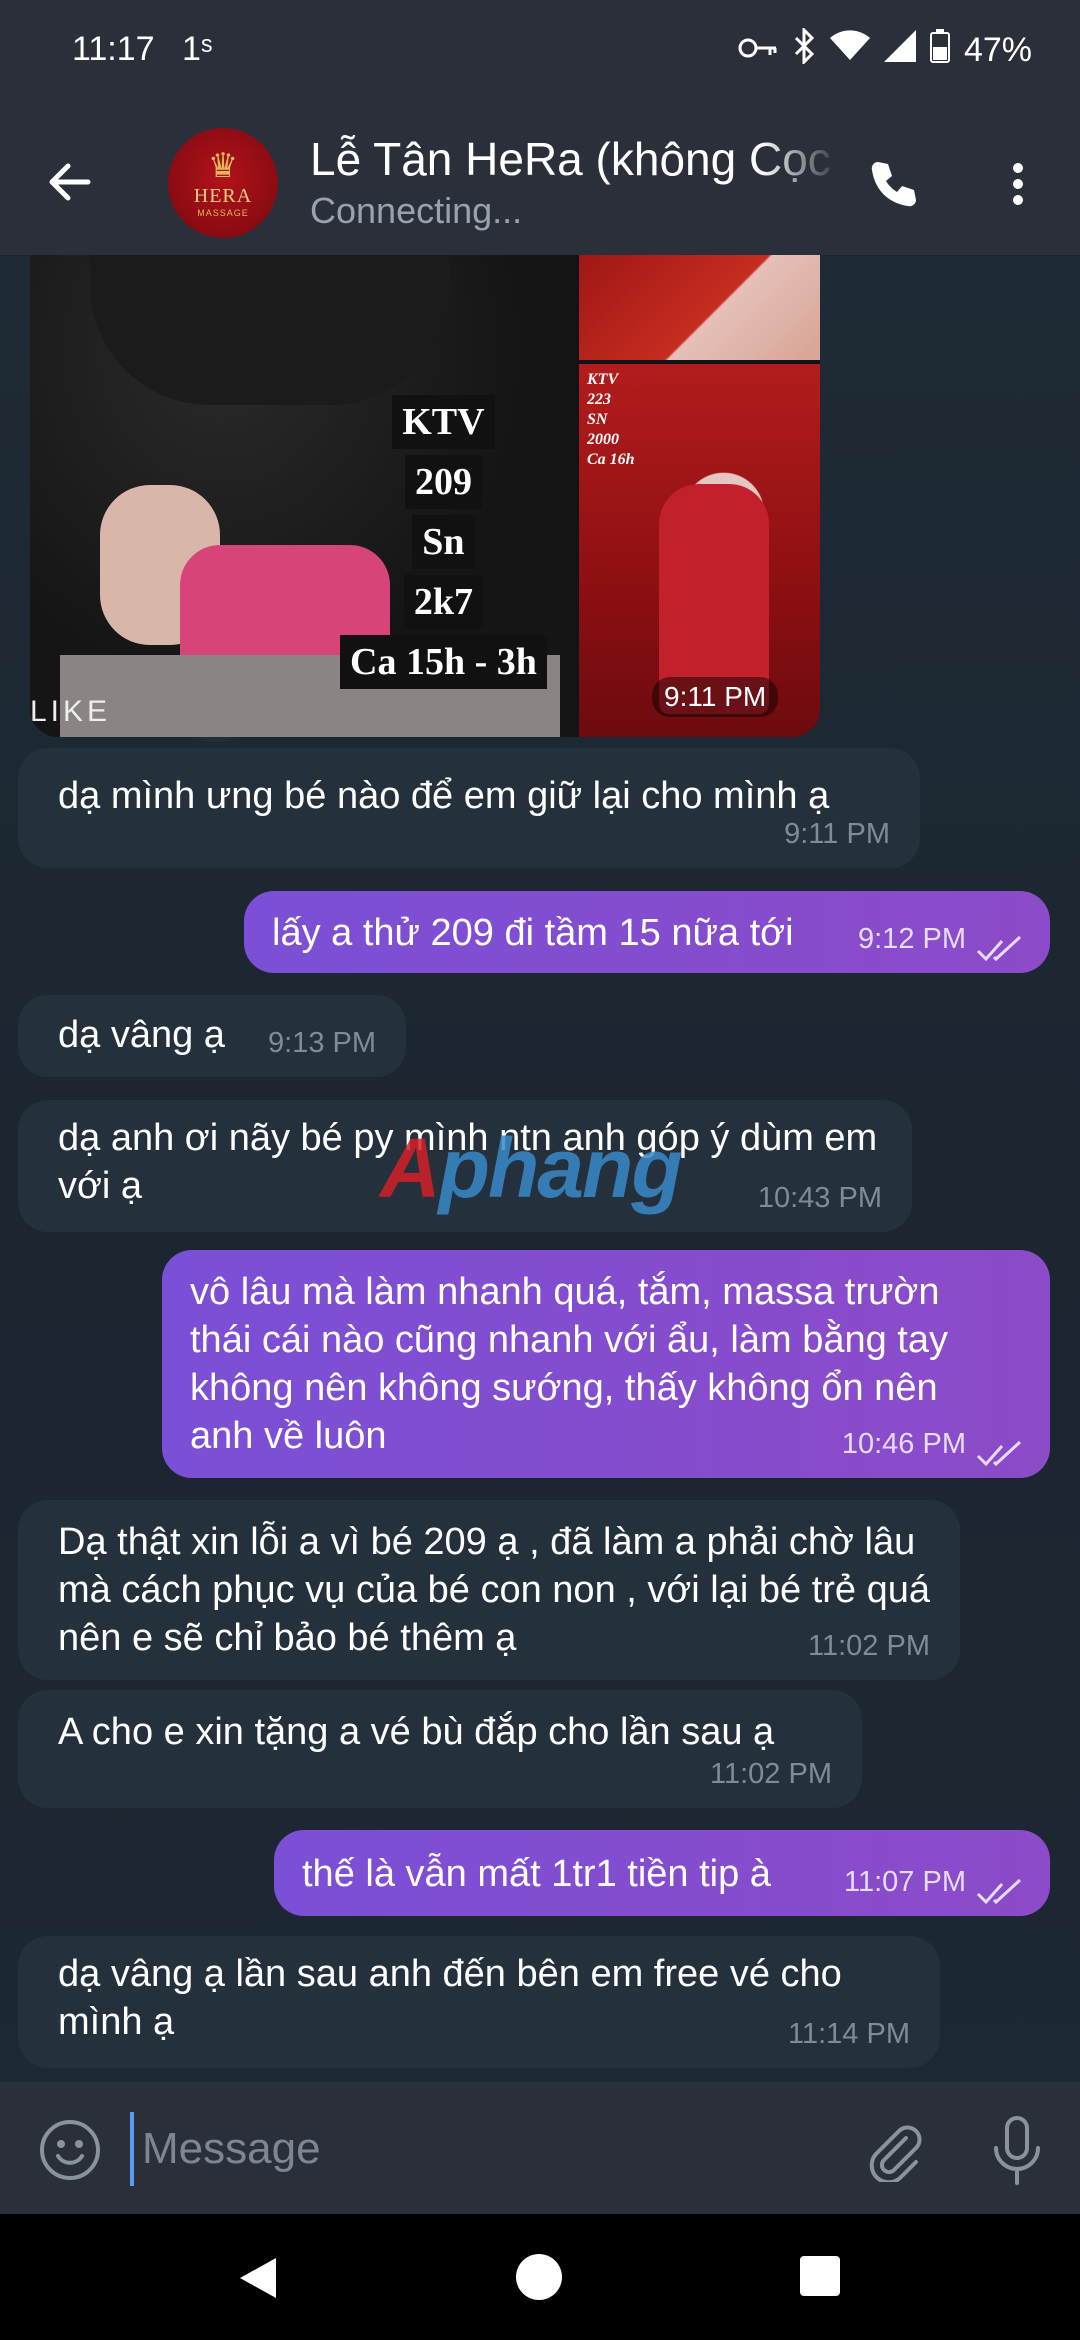  Describe the element at coordinates (197, 49) in the screenshot. I see `status-notification-indicator: 1ˢ` at that location.